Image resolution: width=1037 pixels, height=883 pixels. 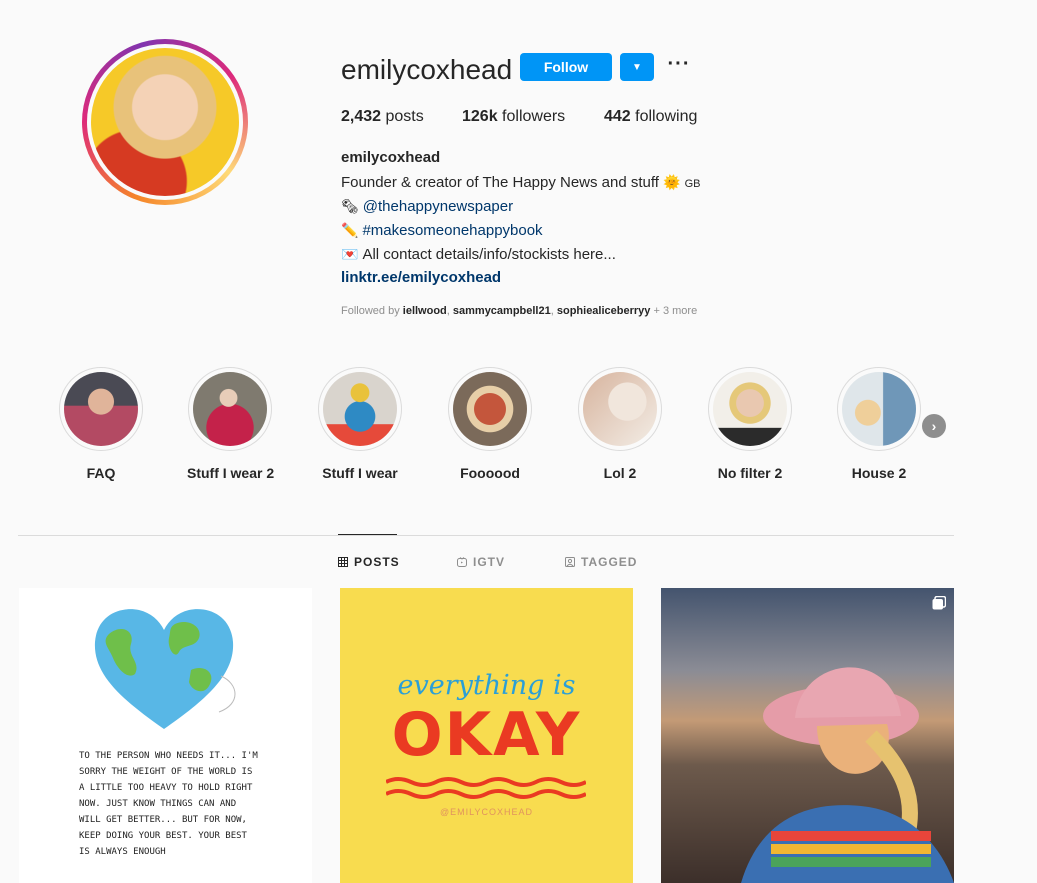 I want to click on follower-user-3: sophiealiceberryy, so click(x=603, y=311).